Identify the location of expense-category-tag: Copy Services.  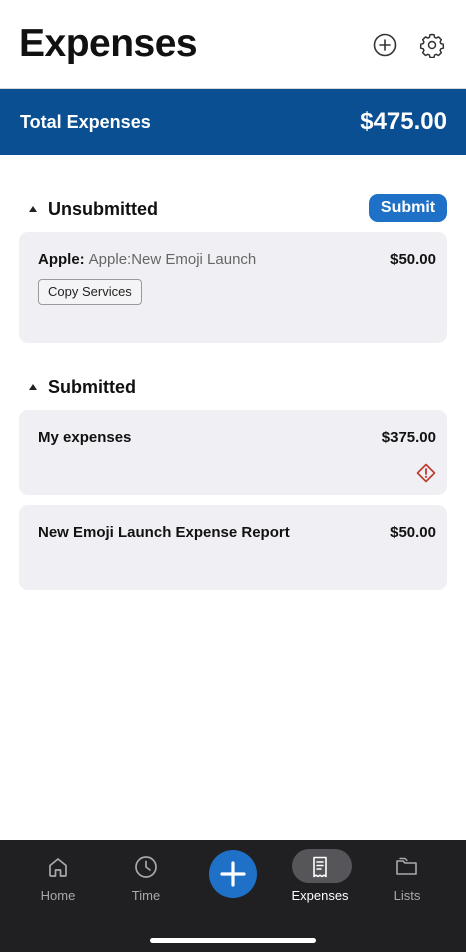
(90, 292).